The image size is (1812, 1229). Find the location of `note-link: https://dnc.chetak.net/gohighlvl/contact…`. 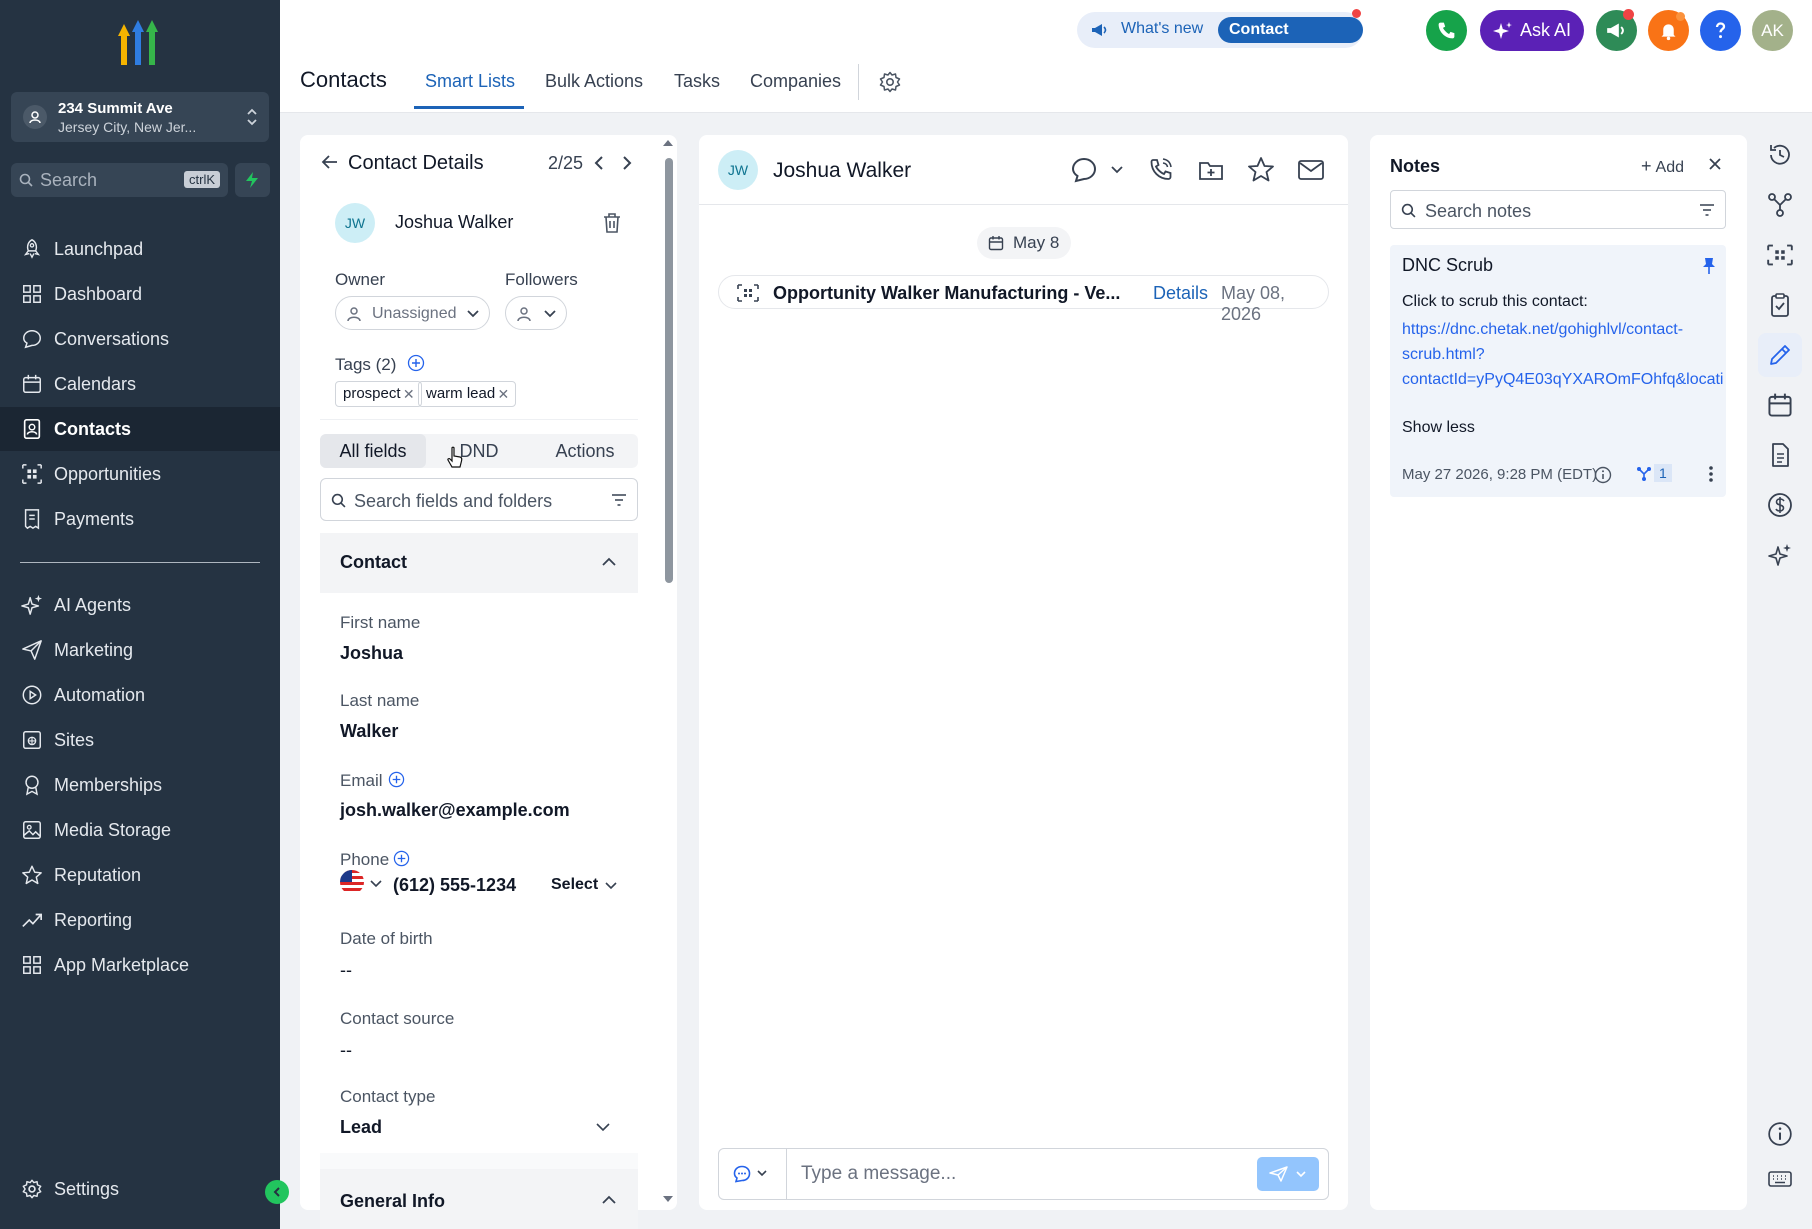

note-link: https://dnc.chetak.net/gohighlvl/contact… is located at coordinates (1563, 354).